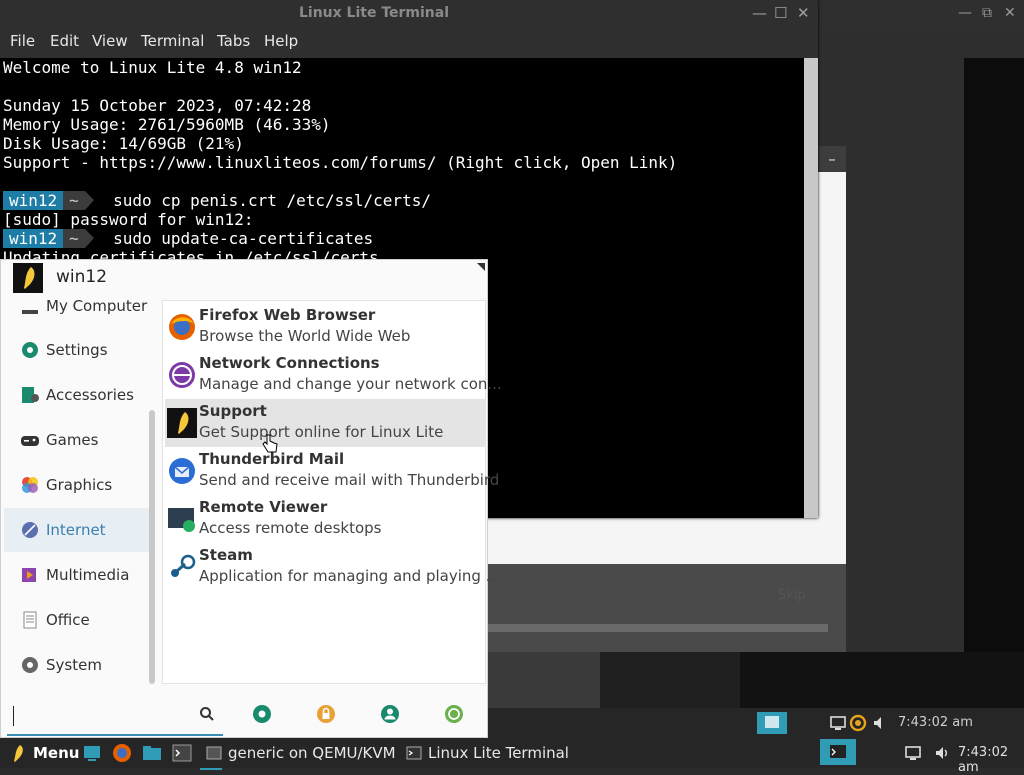 The height and width of the screenshot is (775, 1024). What do you see at coordinates (374, 13) in the screenshot?
I see `window-title: Linux Lite Terminal` at bounding box center [374, 13].